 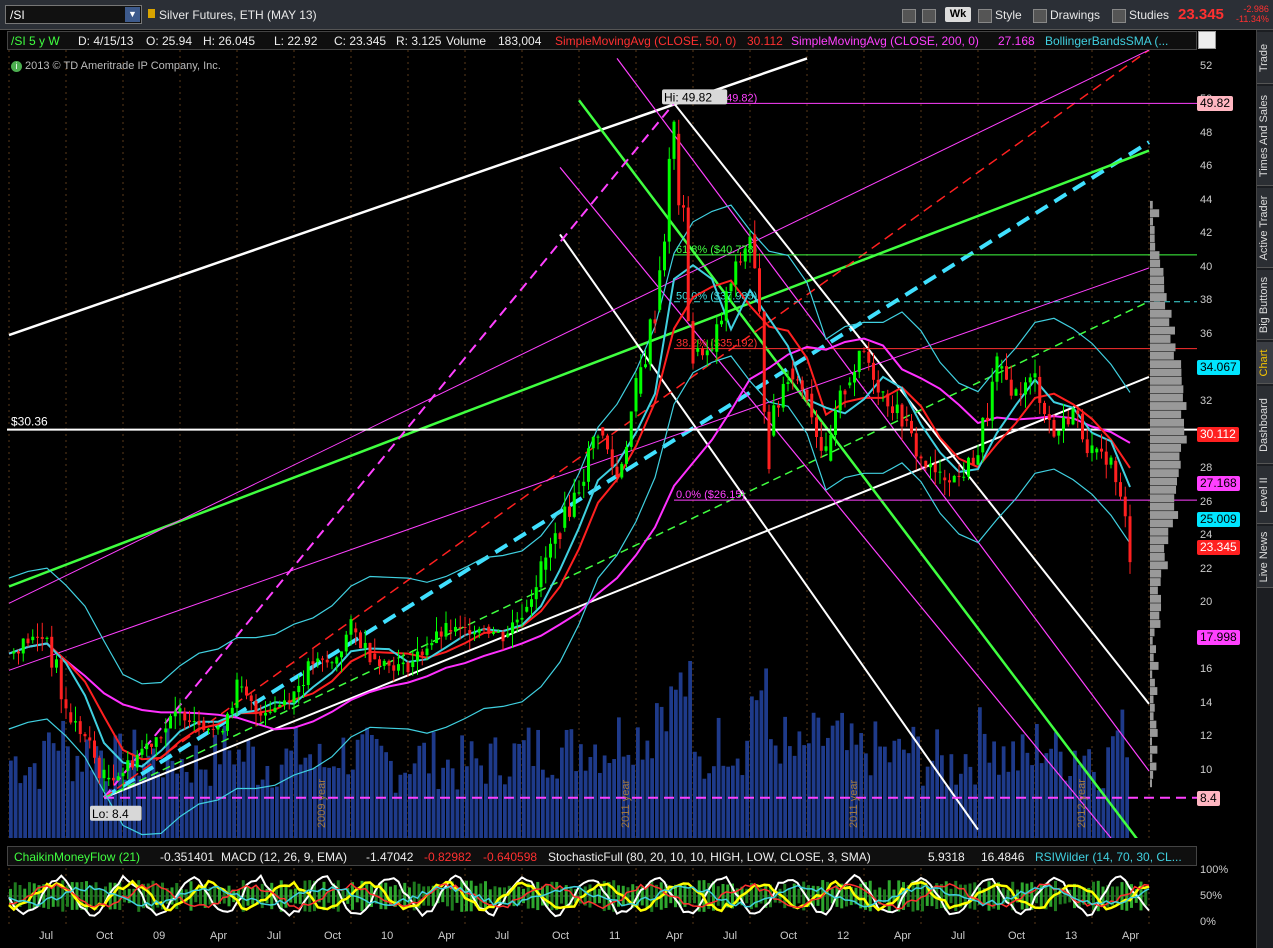 I want to click on macd-label: MACD (12, 26, 9, EMA), so click(x=284, y=857).